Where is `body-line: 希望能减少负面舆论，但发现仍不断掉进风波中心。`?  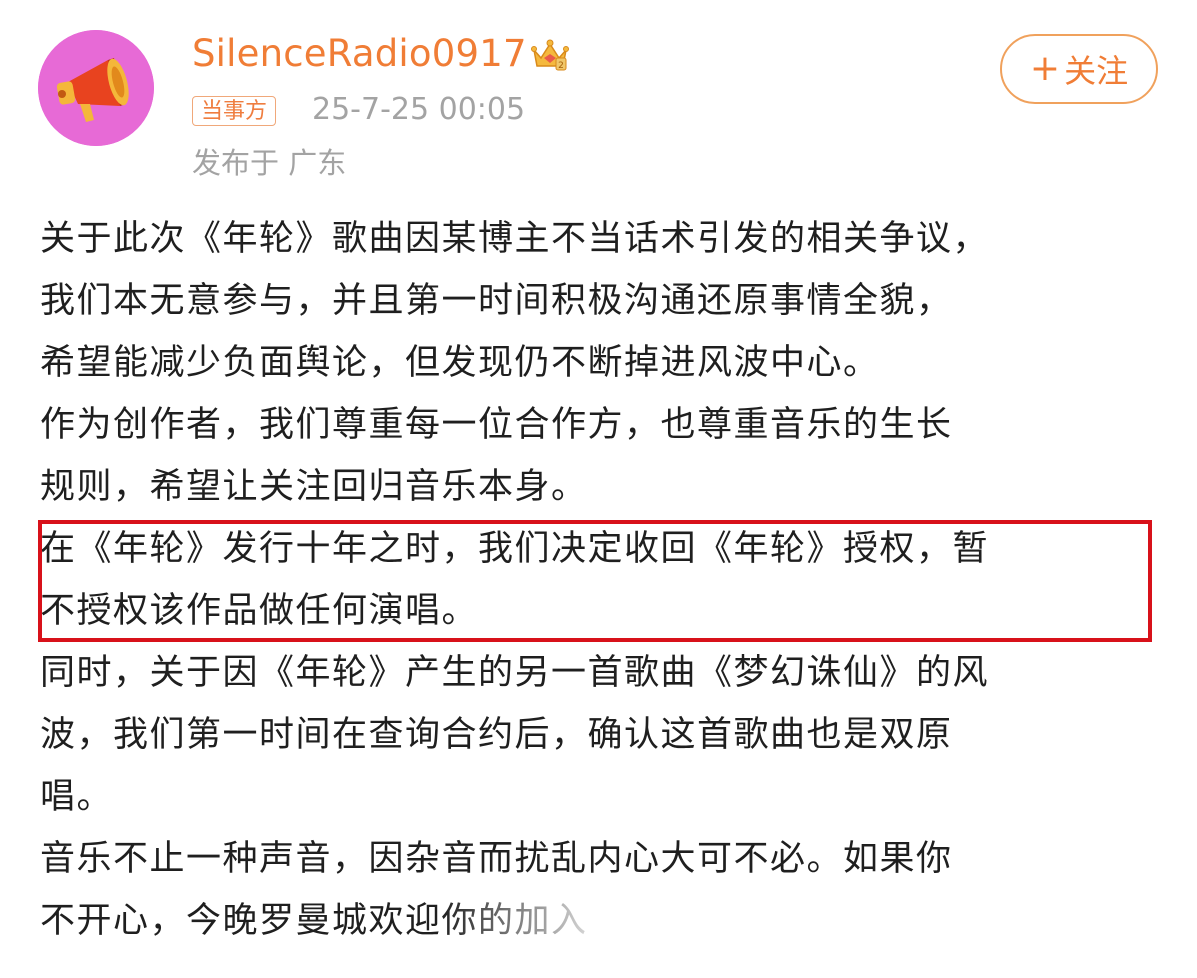
body-line: 希望能减少负面舆论，但发现仍不断掉进风波中心。 is located at coordinates (460, 363).